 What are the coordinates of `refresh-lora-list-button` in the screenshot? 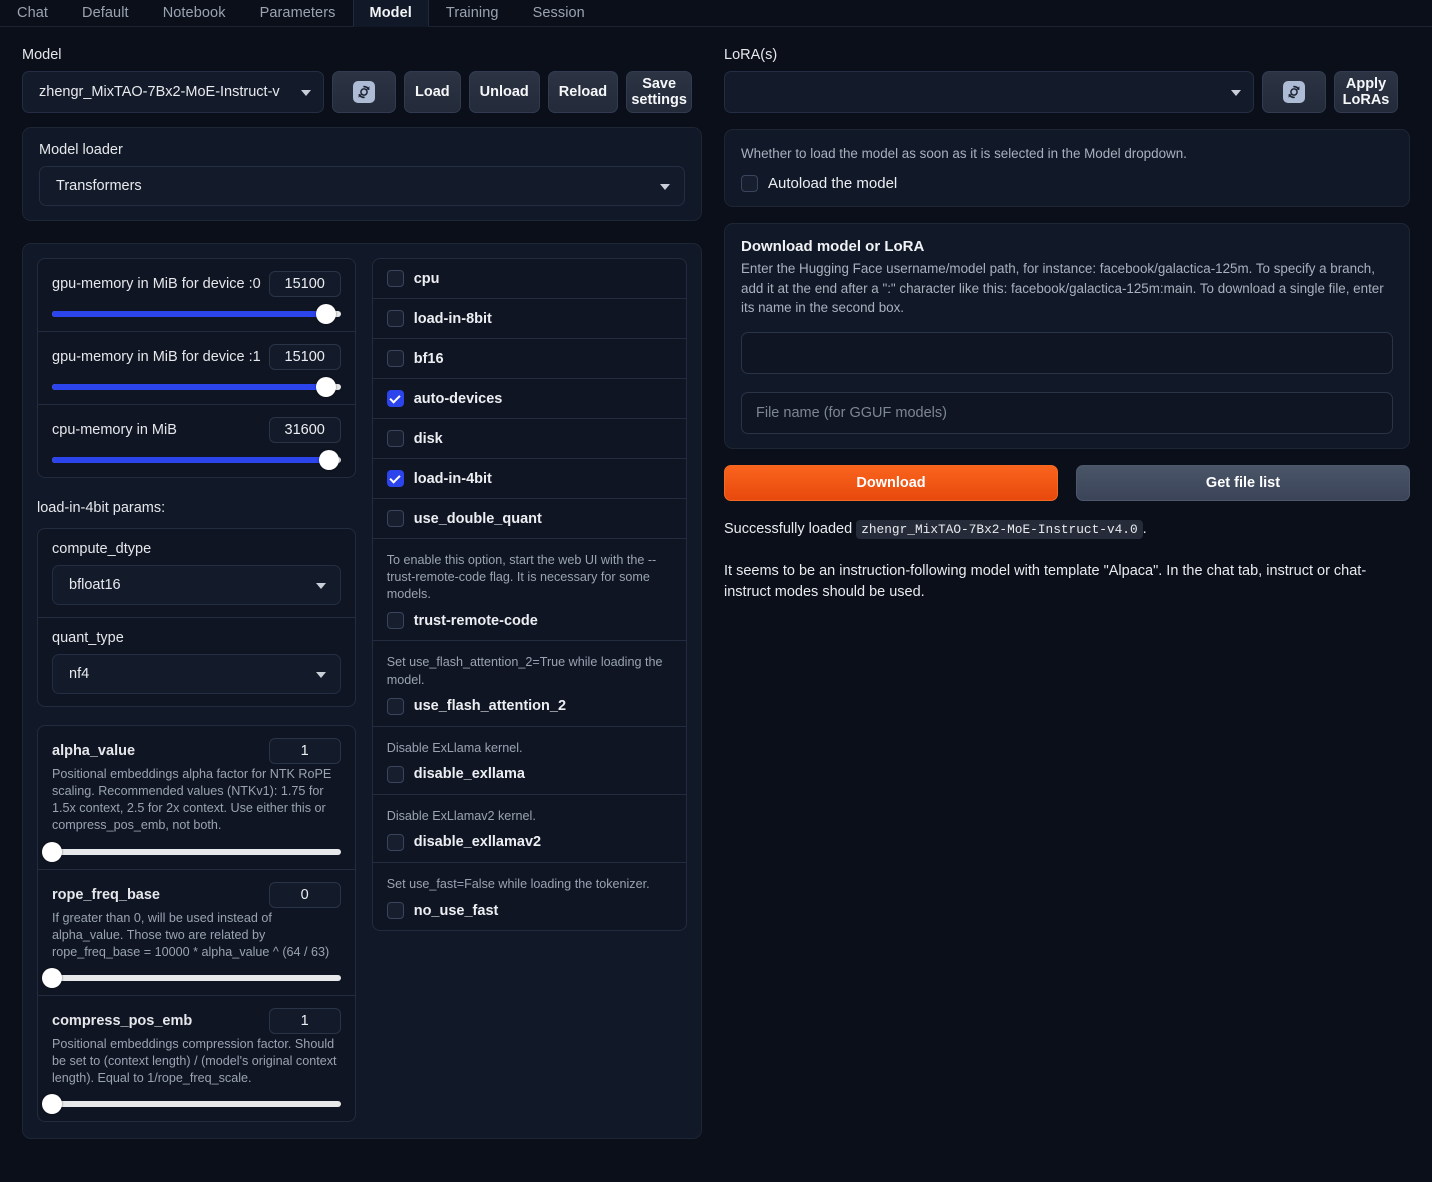 It's located at (1294, 92).